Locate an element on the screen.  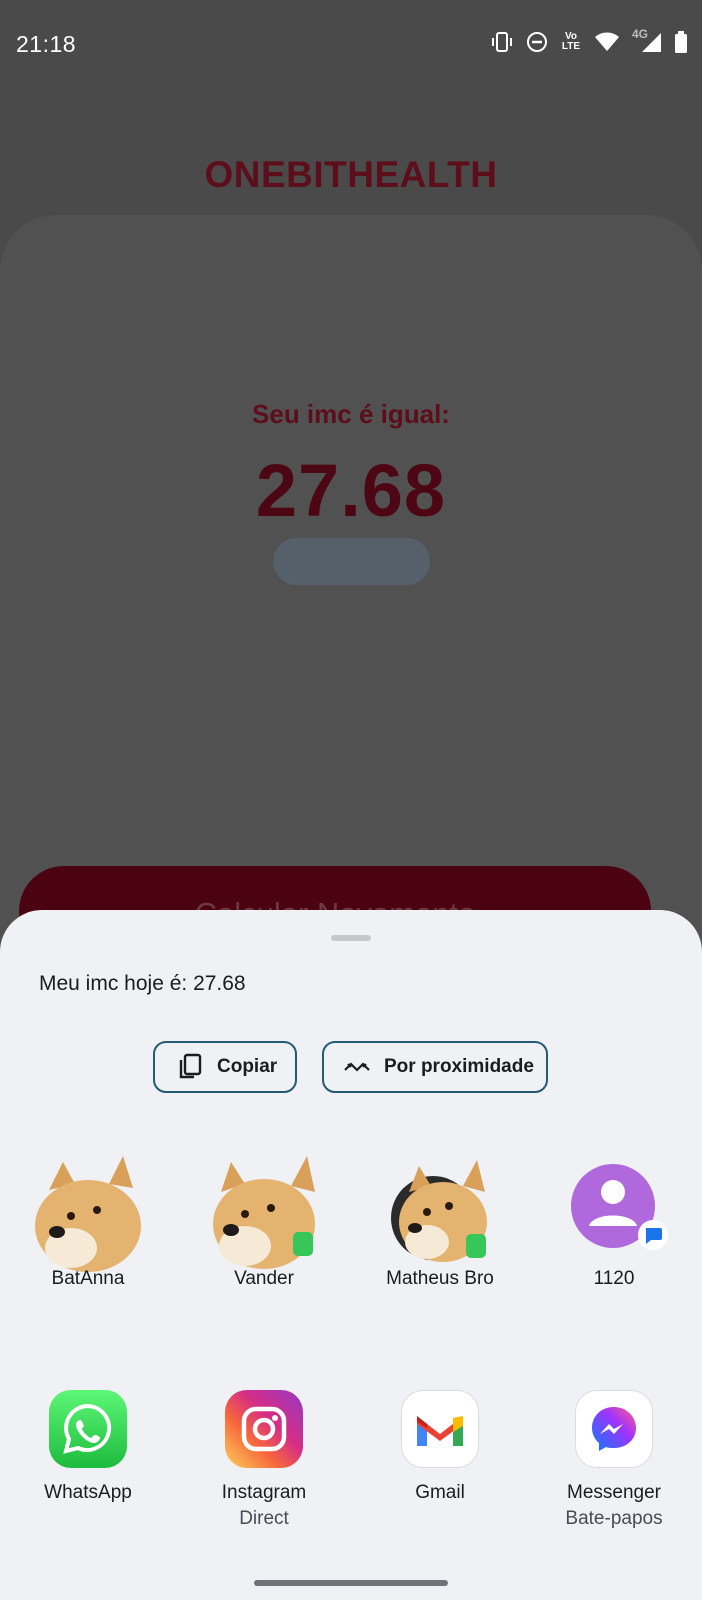
status-icons: Vo LTE 4G is located at coordinates (589, 40).